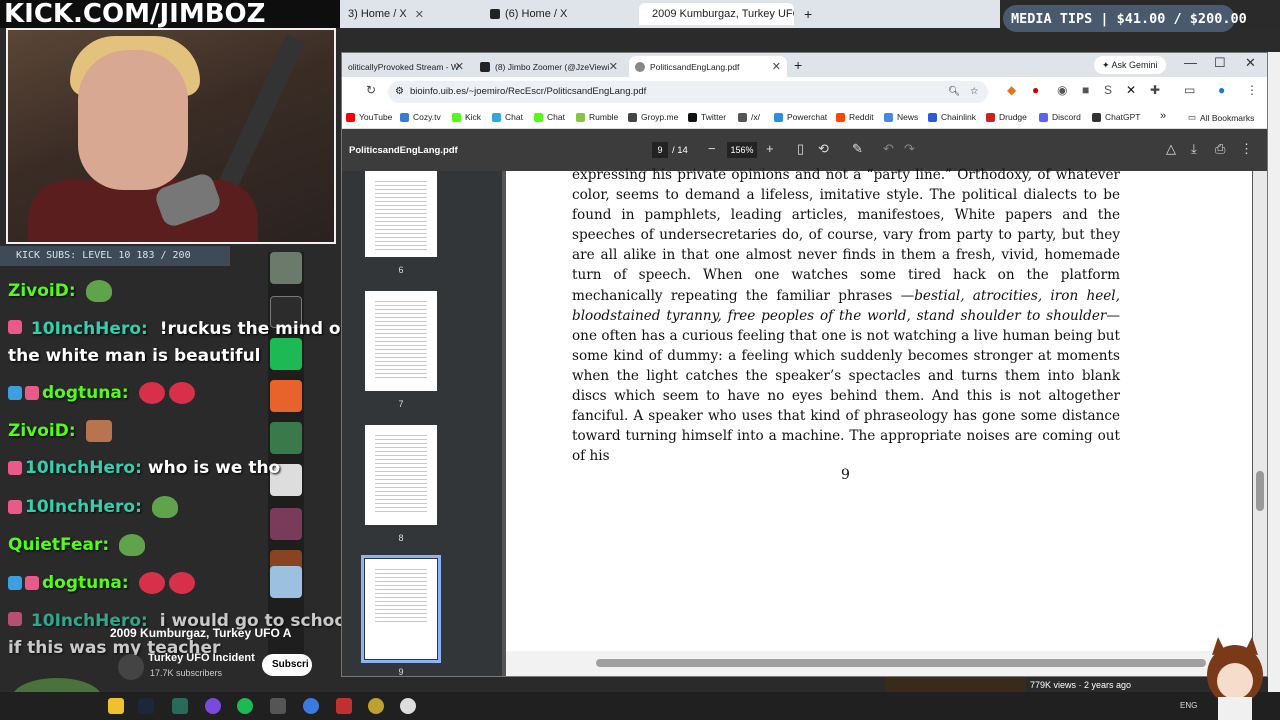 The image size is (1280, 720). Describe the element at coordinates (406, 66) in the screenshot. I see `tab-stream: oliticallyProvoked Stream - W ✕` at that location.